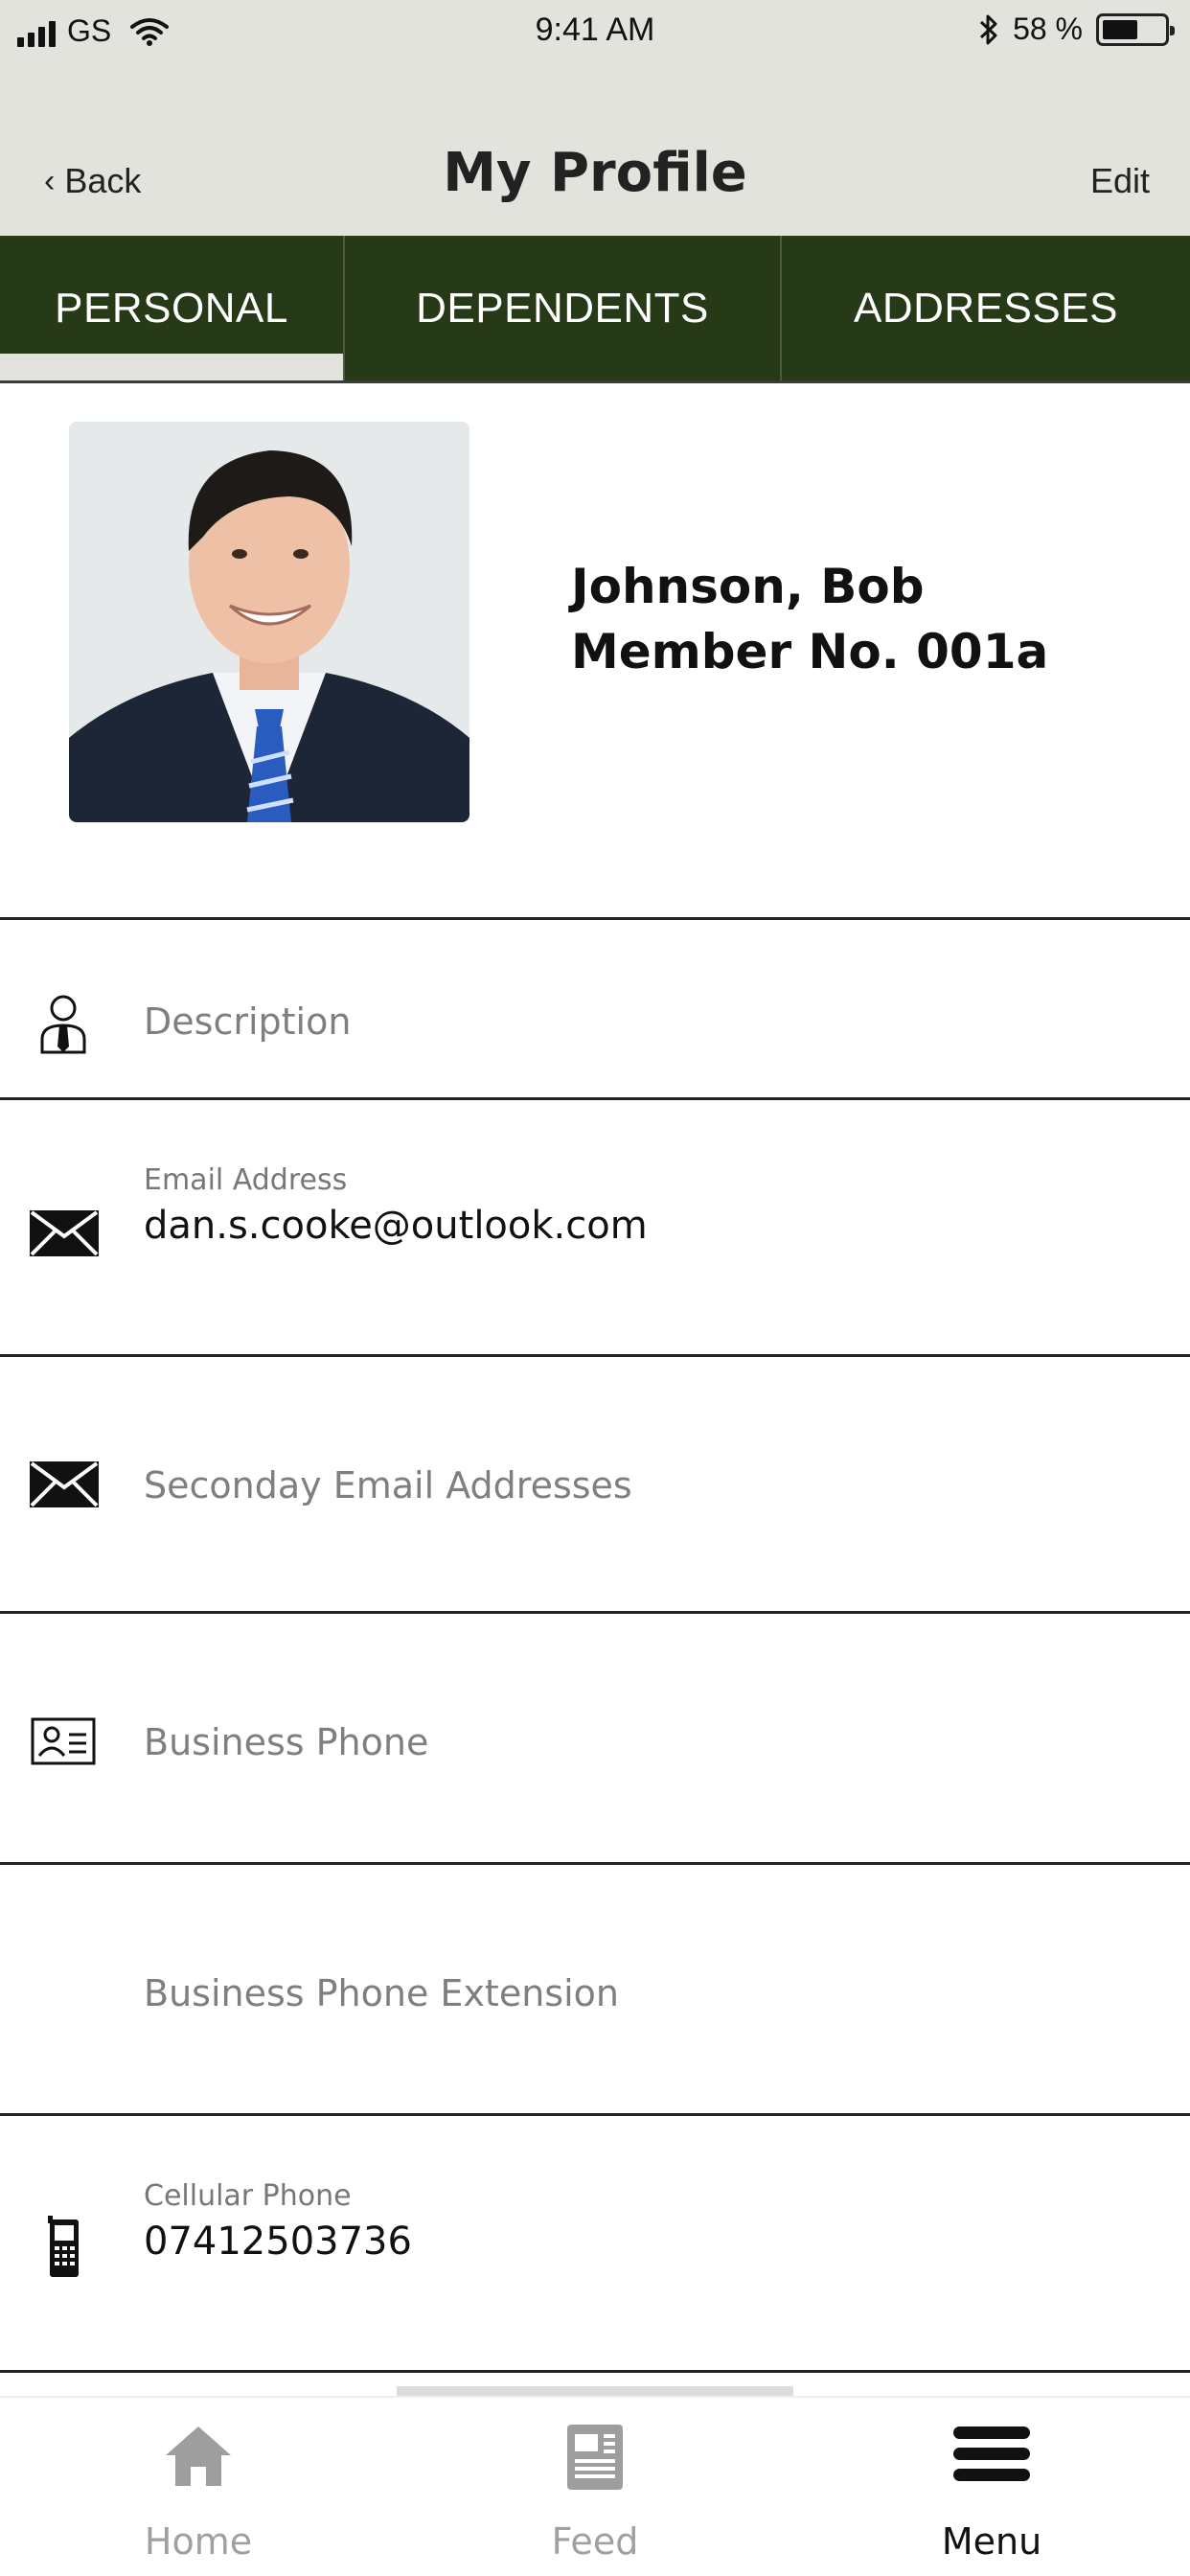  What do you see at coordinates (248, 2196) in the screenshot?
I see `cellular-phone-label: Cellular Phone` at bounding box center [248, 2196].